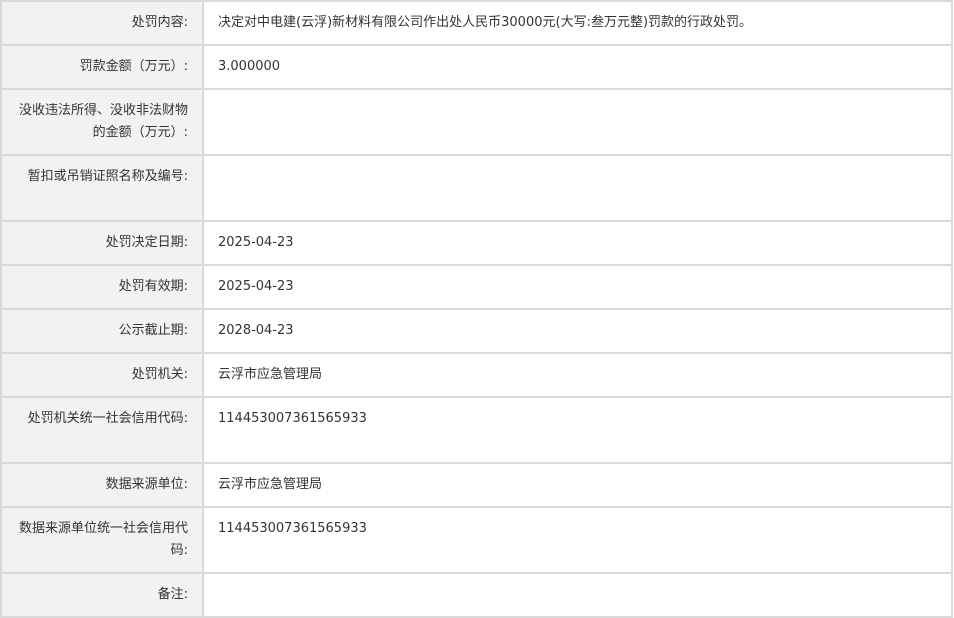 Image resolution: width=954 pixels, height=618 pixels. I want to click on row-data-source: 数据来源单位: 云浮市应急管理局, so click(476, 485).